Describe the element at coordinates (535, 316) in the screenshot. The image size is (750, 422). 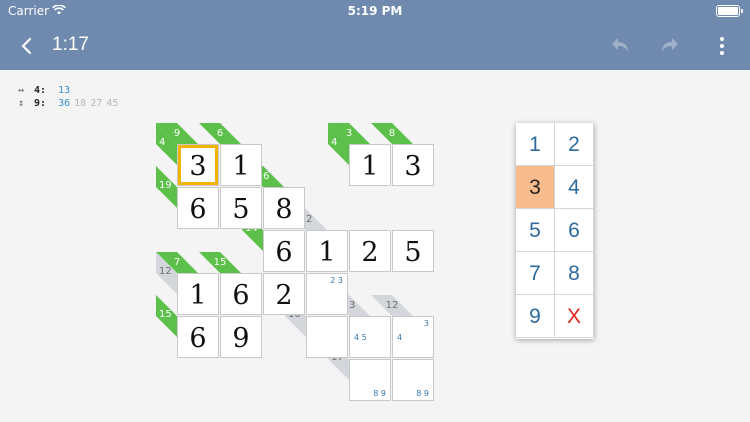
I see `keypad-key-9: 9` at that location.